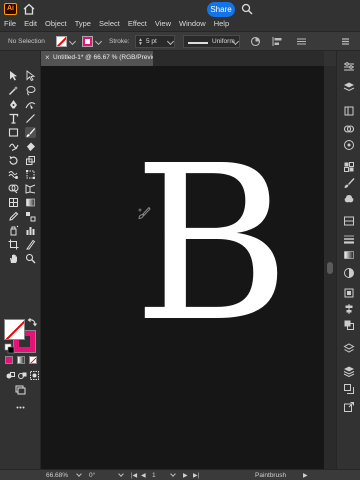 This screenshot has height=480, width=360. I want to click on links-icon, so click(349, 389).